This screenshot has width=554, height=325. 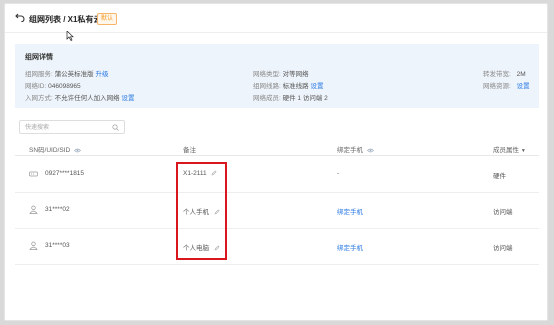 What do you see at coordinates (107, 19) in the screenshot?
I see `default-badge: 默认` at bounding box center [107, 19].